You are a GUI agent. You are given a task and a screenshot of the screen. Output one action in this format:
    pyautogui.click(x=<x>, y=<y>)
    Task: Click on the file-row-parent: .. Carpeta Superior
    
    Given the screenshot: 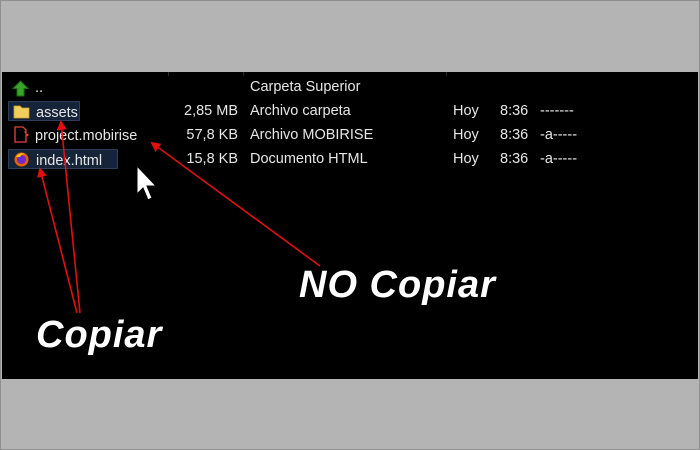 What is the action you would take?
    pyautogui.click(x=350, y=87)
    